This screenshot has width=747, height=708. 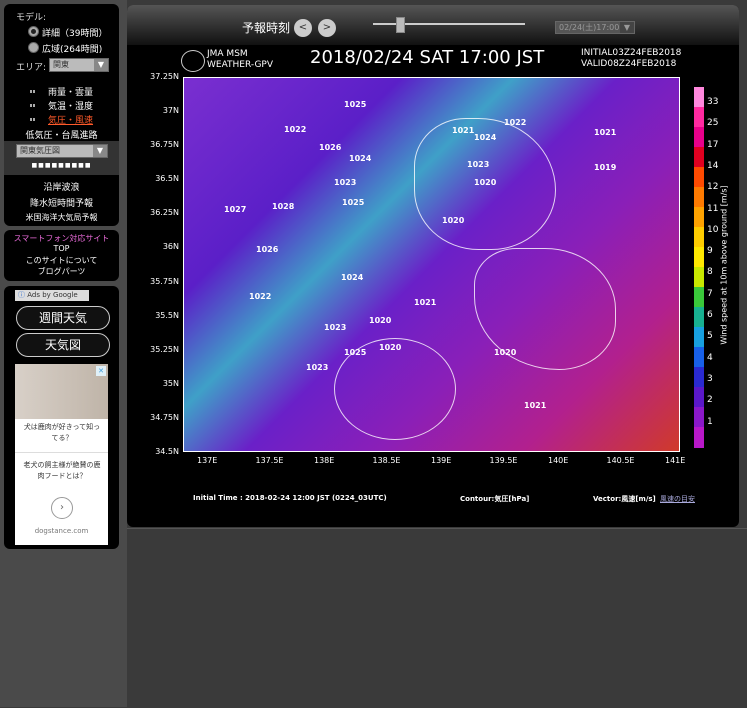 I want to click on weather-chart-button: 天気図, so click(x=63, y=345).